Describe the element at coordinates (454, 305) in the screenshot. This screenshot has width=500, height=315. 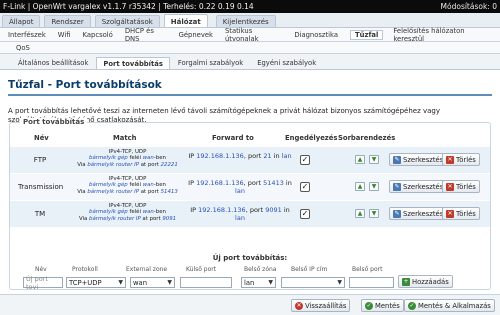
I see `save-apply-label: Mentés & Alkalmazás` at that location.